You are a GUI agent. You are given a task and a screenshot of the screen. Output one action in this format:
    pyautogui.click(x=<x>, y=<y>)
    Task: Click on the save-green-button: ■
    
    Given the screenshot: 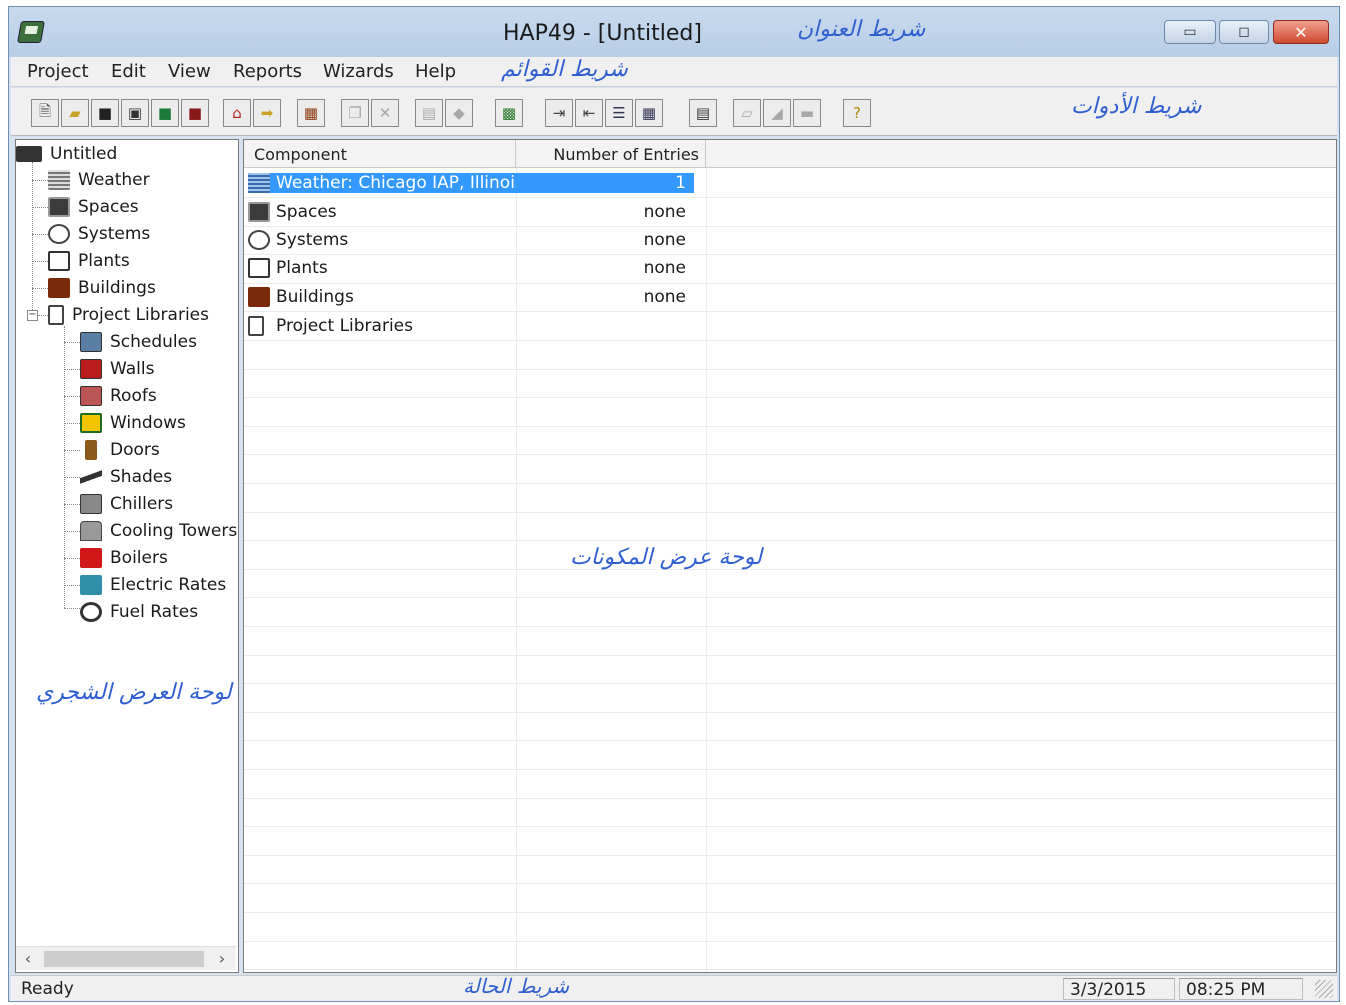 What is the action you would take?
    pyautogui.click(x=165, y=113)
    